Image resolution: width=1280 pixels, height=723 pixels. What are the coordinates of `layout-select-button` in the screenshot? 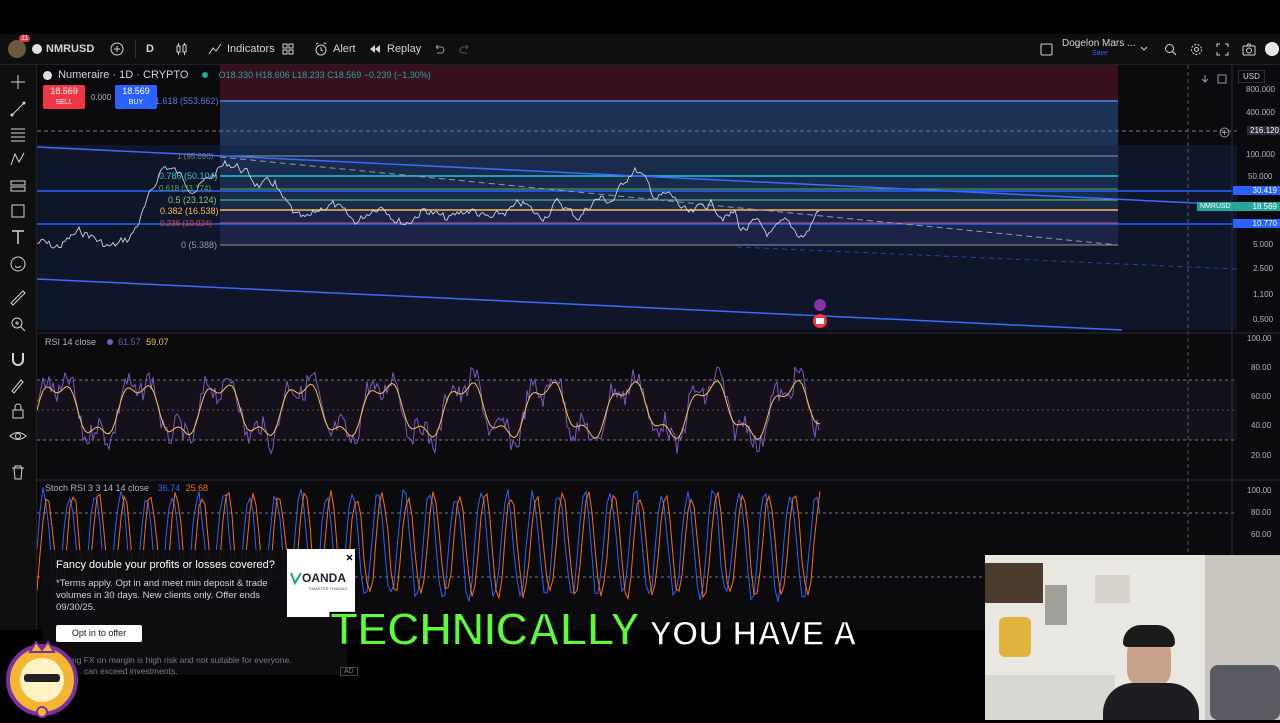 It's located at (1049, 49).